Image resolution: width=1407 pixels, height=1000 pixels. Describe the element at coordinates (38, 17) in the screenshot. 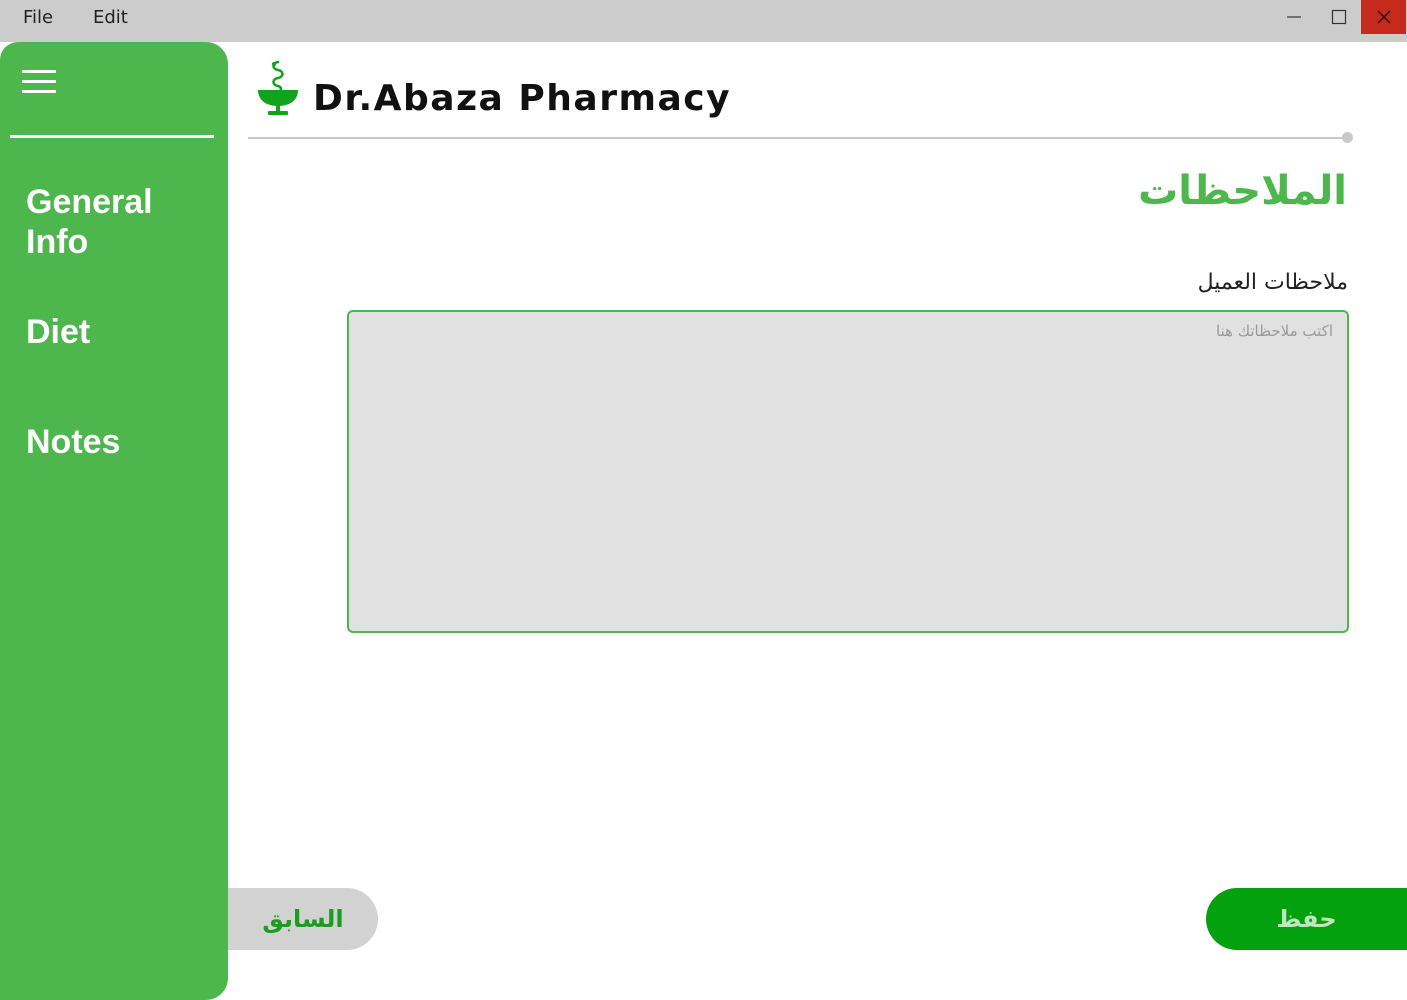

I see `menu-file: File` at that location.